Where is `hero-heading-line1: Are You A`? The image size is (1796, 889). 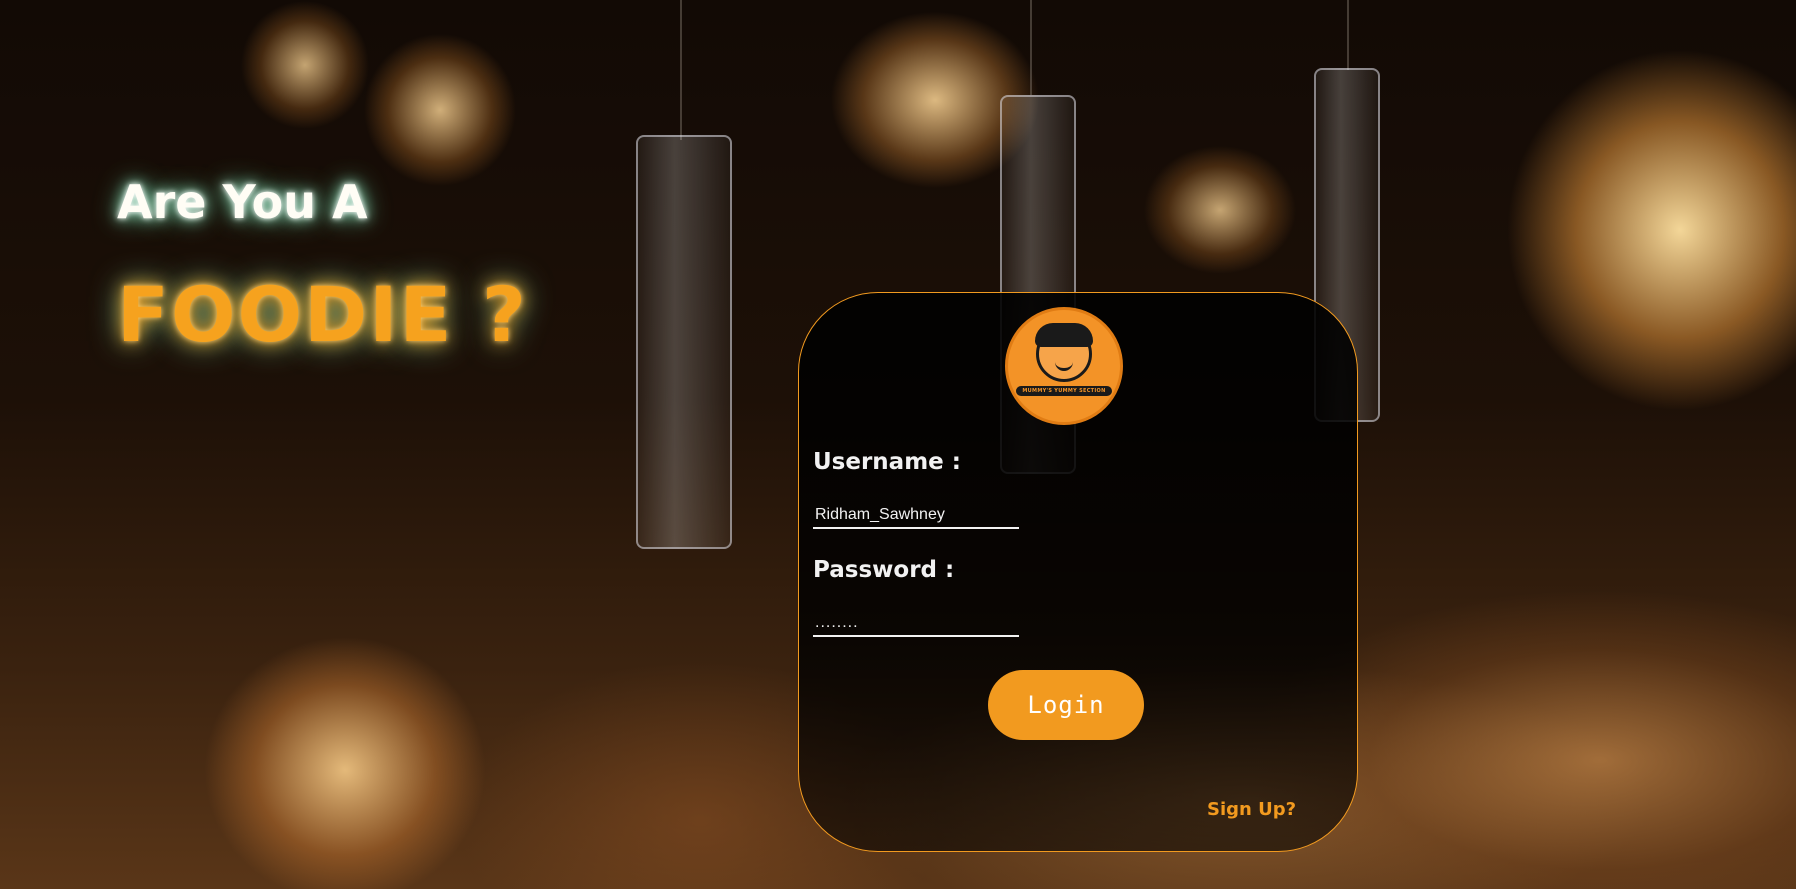 hero-heading-line1: Are You A is located at coordinates (242, 202).